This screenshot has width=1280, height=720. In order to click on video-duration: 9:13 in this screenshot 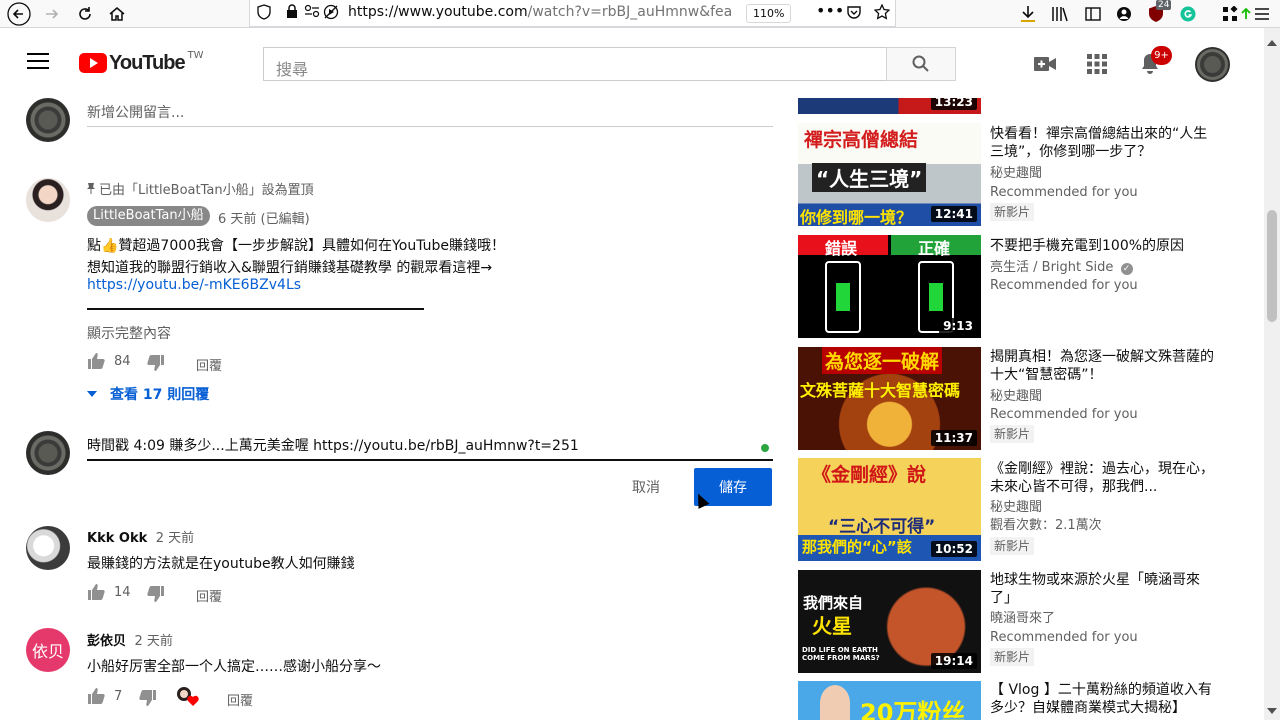, I will do `click(958, 326)`.